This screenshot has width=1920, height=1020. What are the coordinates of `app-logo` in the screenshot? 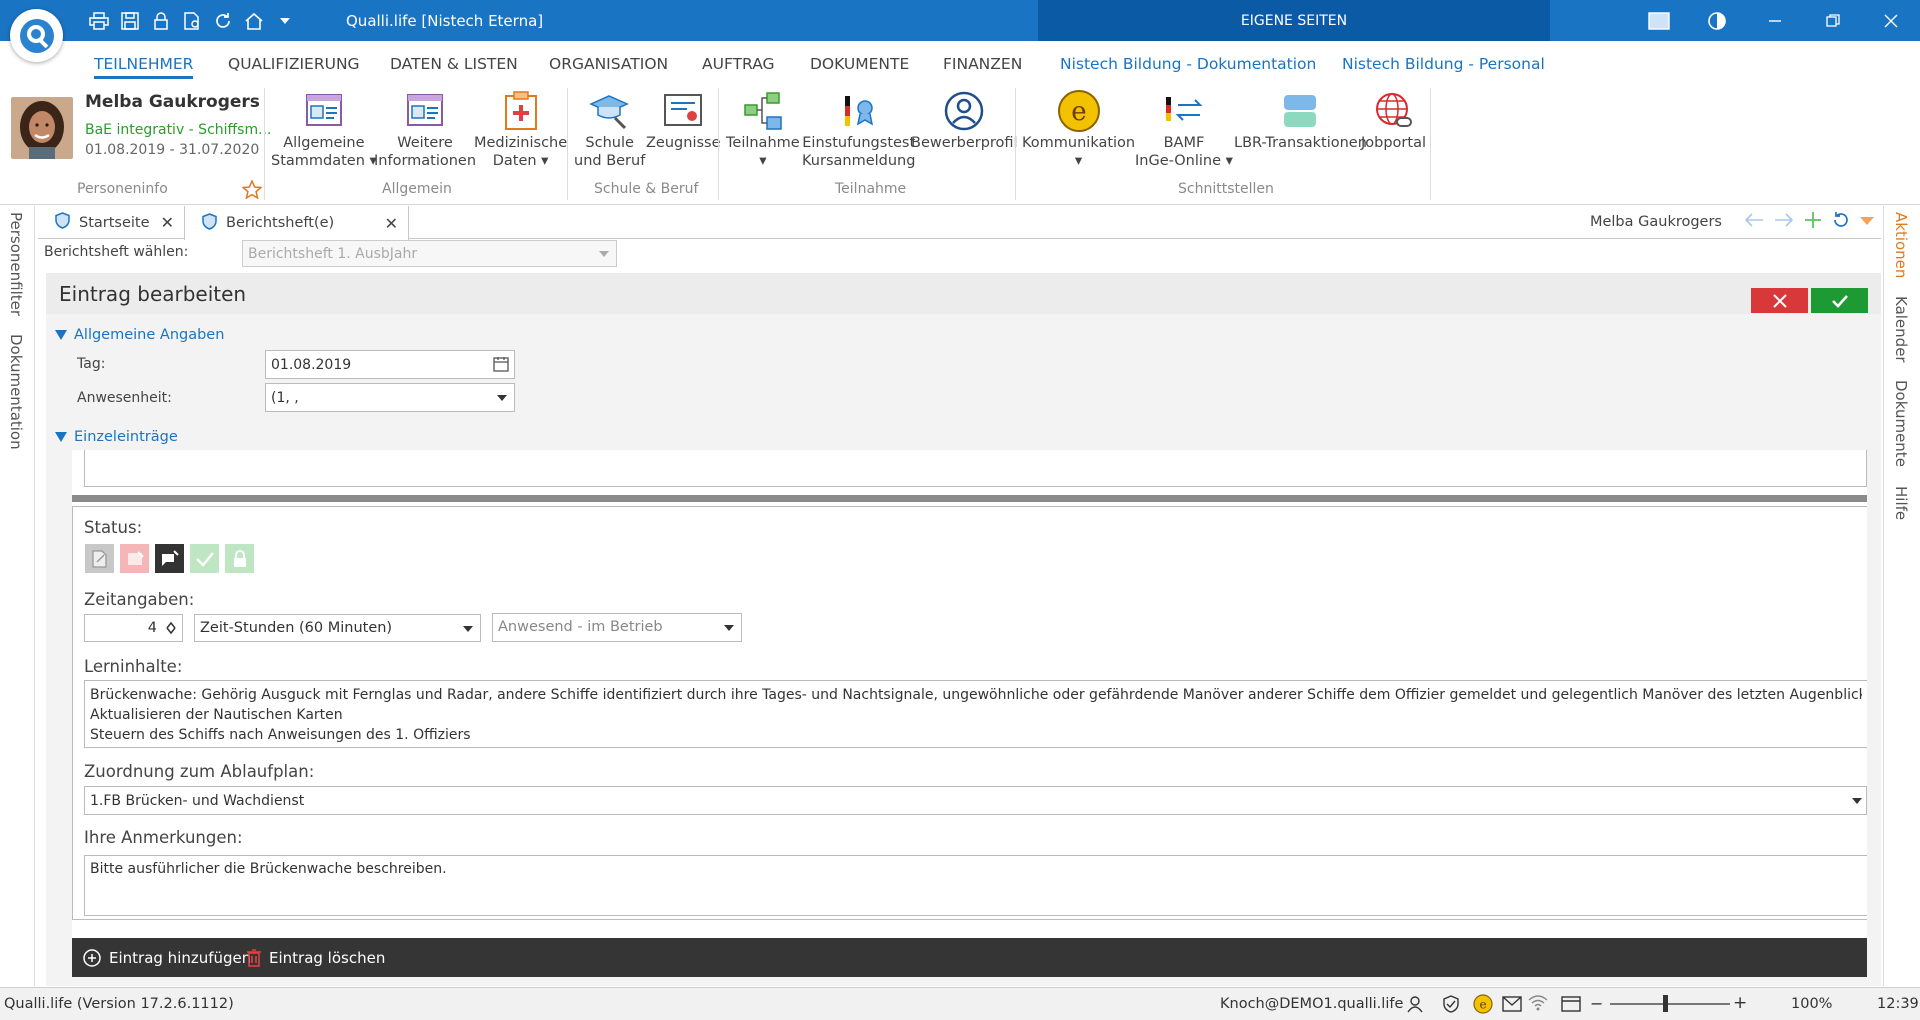 It's located at (36, 35).